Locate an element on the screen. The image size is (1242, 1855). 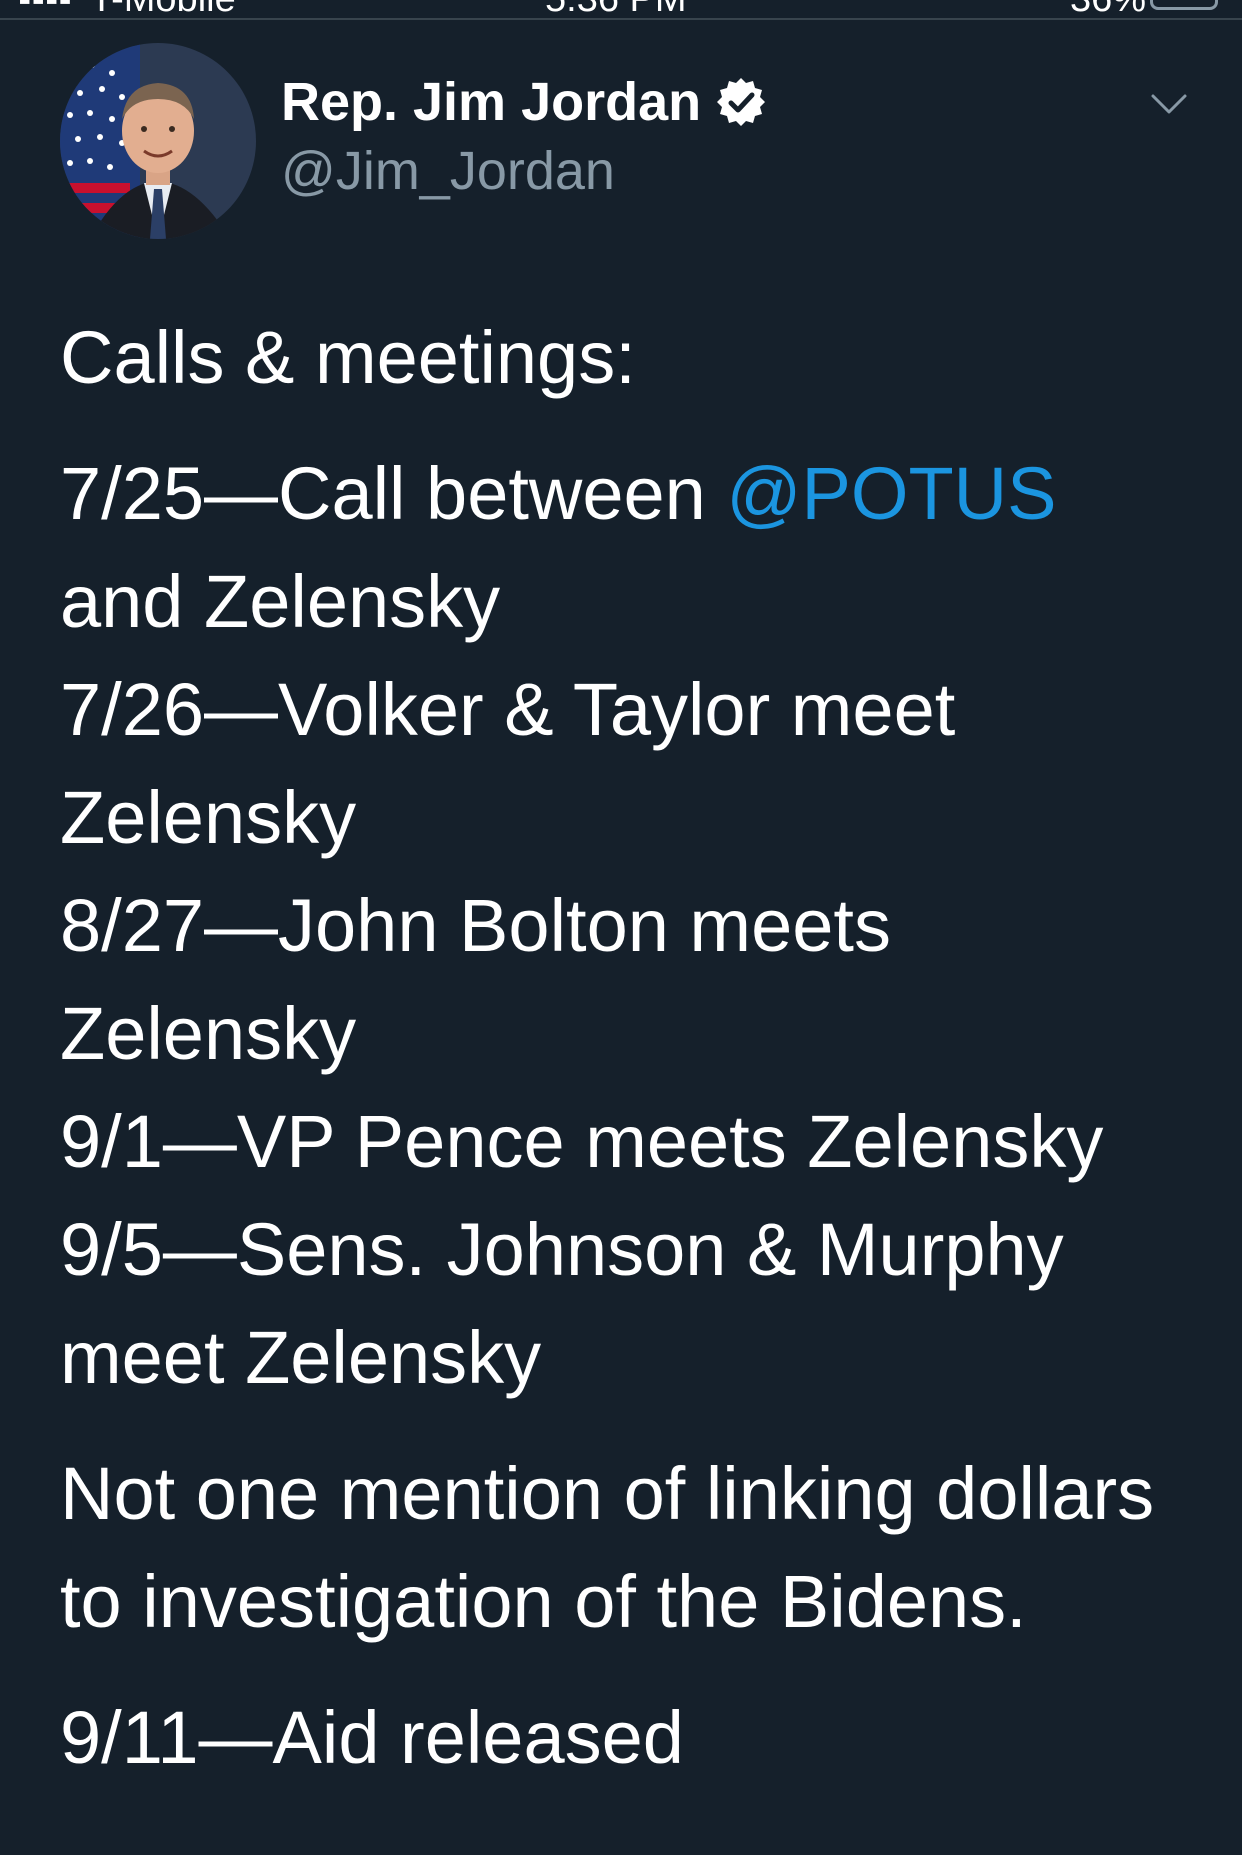
tweet-line: 7/25—Call between @POTUS is located at coordinates (630, 494).